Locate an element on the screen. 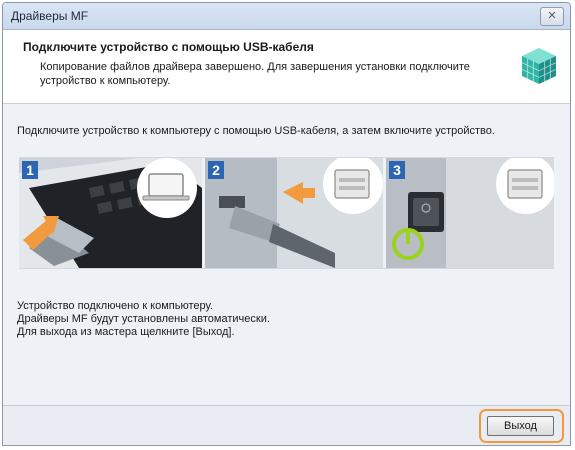  title-bar: Драйверы MF ✕ is located at coordinates (286, 16).